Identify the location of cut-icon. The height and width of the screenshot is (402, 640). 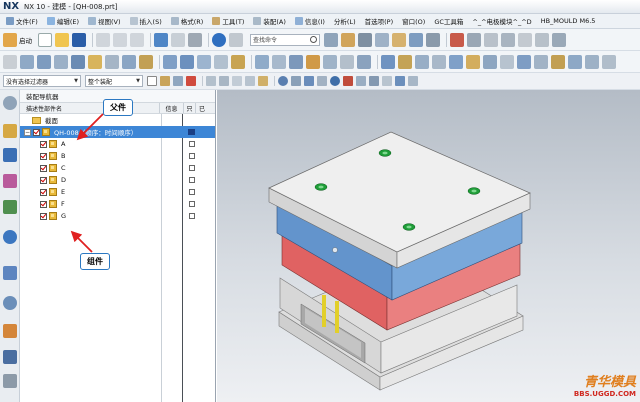
(103, 39).